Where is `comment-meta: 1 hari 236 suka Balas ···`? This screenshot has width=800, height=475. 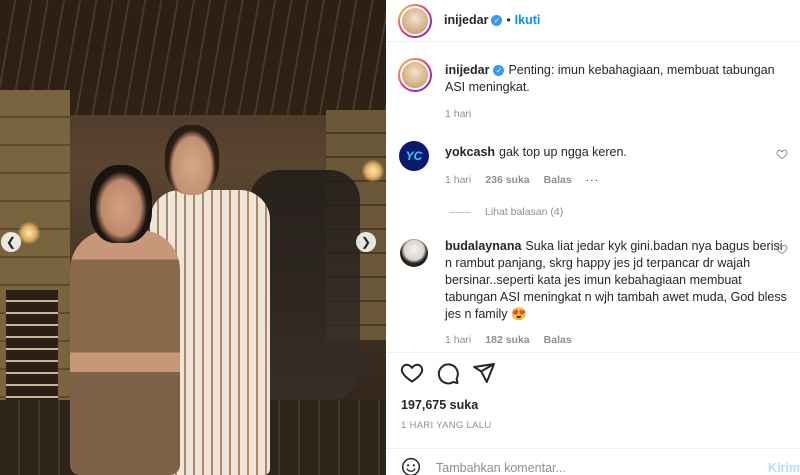 comment-meta: 1 hari 236 suka Balas ··· is located at coordinates (529, 180).